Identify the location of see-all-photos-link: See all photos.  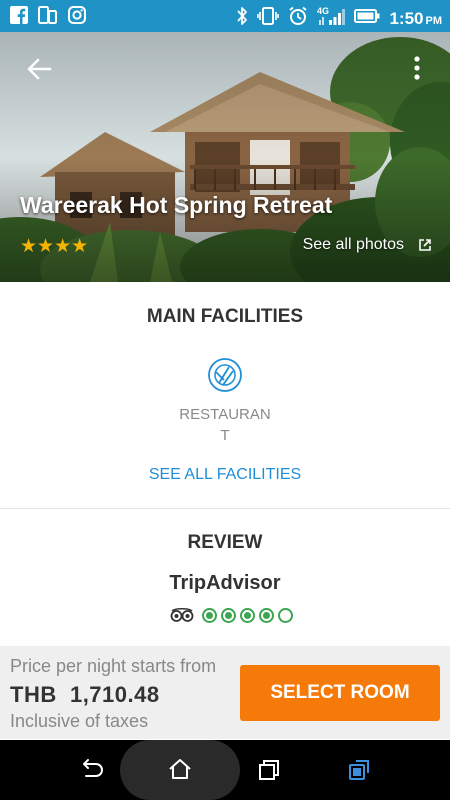
(367, 245).